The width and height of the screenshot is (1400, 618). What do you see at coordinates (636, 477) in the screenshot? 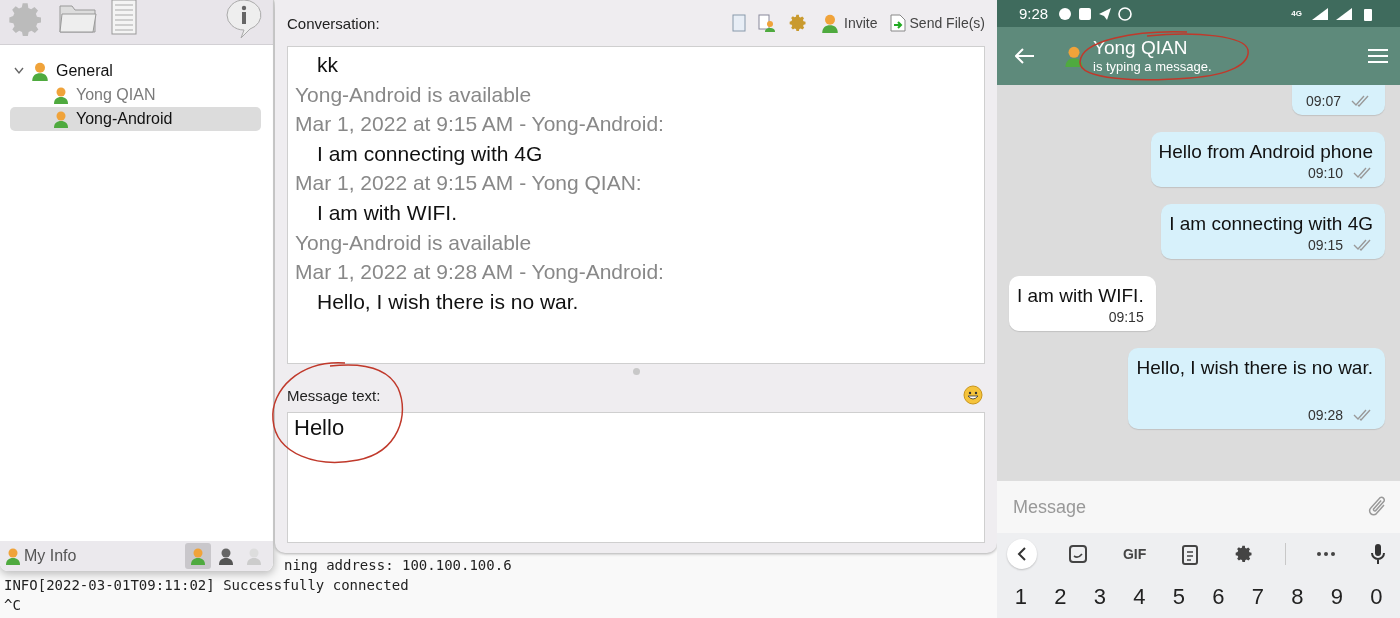
I see `message-input: Hello` at bounding box center [636, 477].